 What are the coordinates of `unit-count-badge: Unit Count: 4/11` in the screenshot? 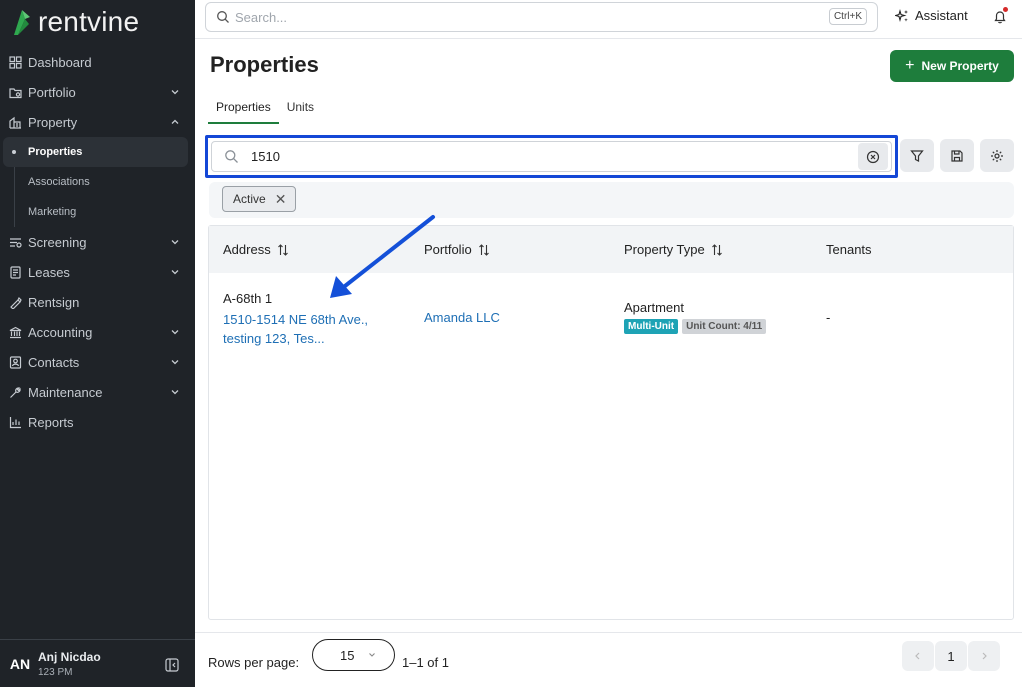 It's located at (724, 326).